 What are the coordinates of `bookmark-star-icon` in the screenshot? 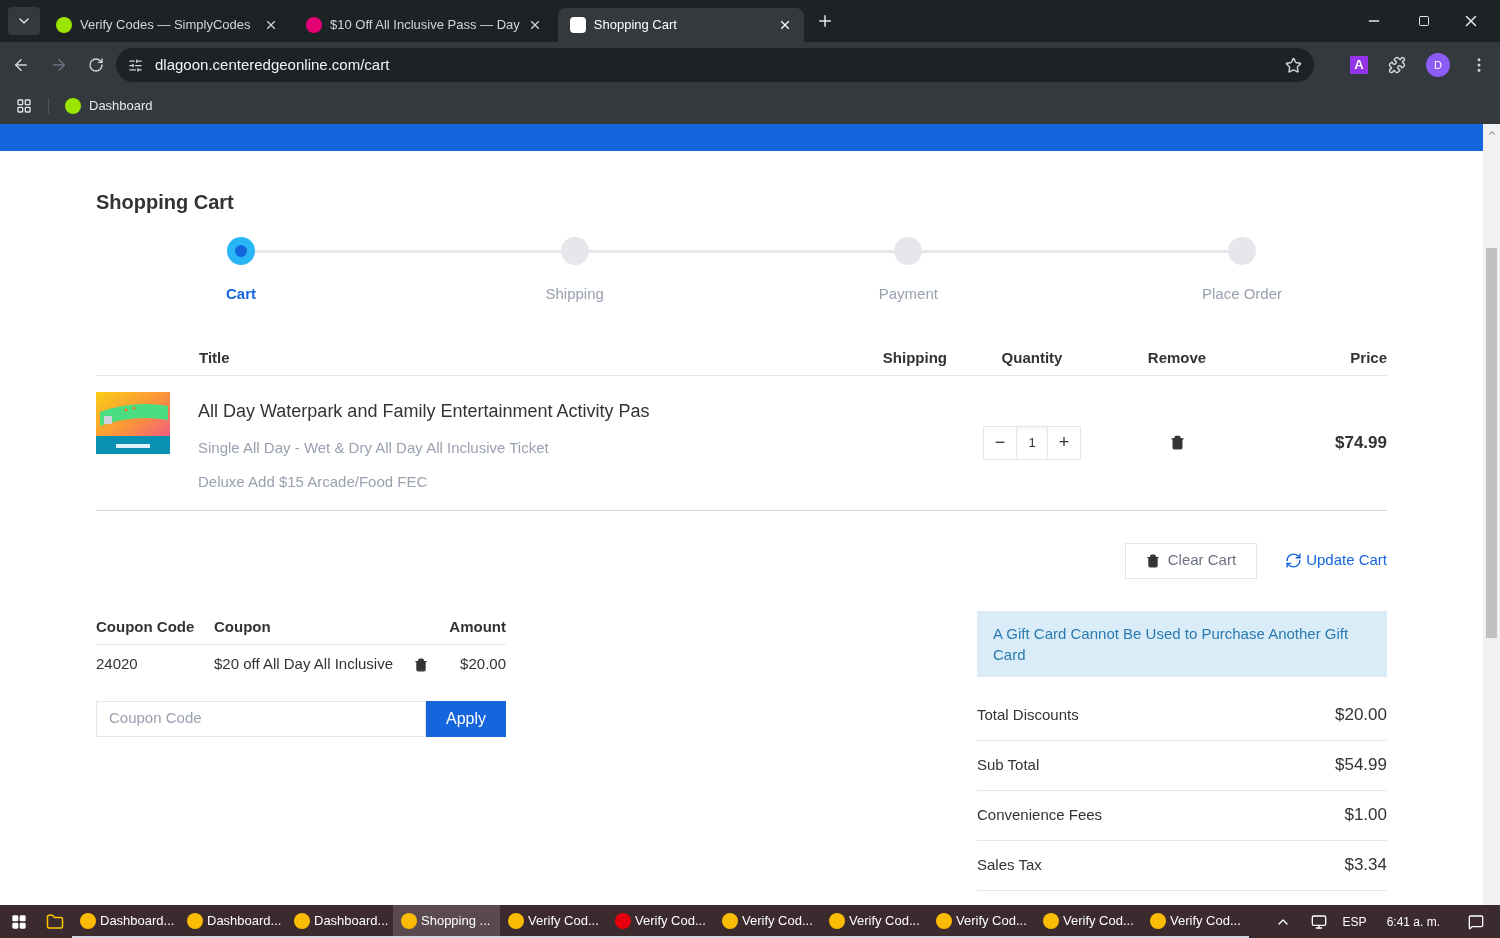 It's located at (1293, 65).